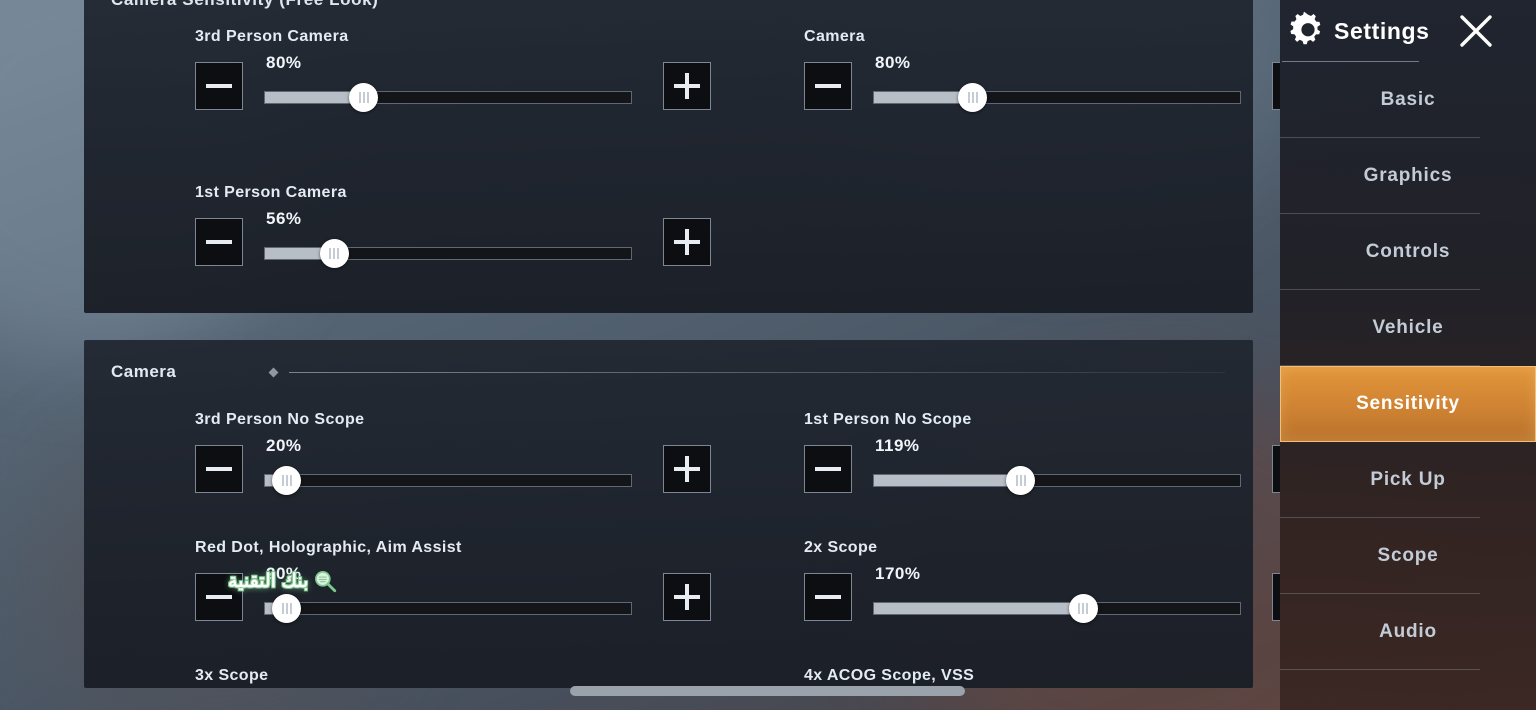 The width and height of the screenshot is (1536, 710). What do you see at coordinates (897, 445) in the screenshot?
I see `slider-value: 119%` at bounding box center [897, 445].